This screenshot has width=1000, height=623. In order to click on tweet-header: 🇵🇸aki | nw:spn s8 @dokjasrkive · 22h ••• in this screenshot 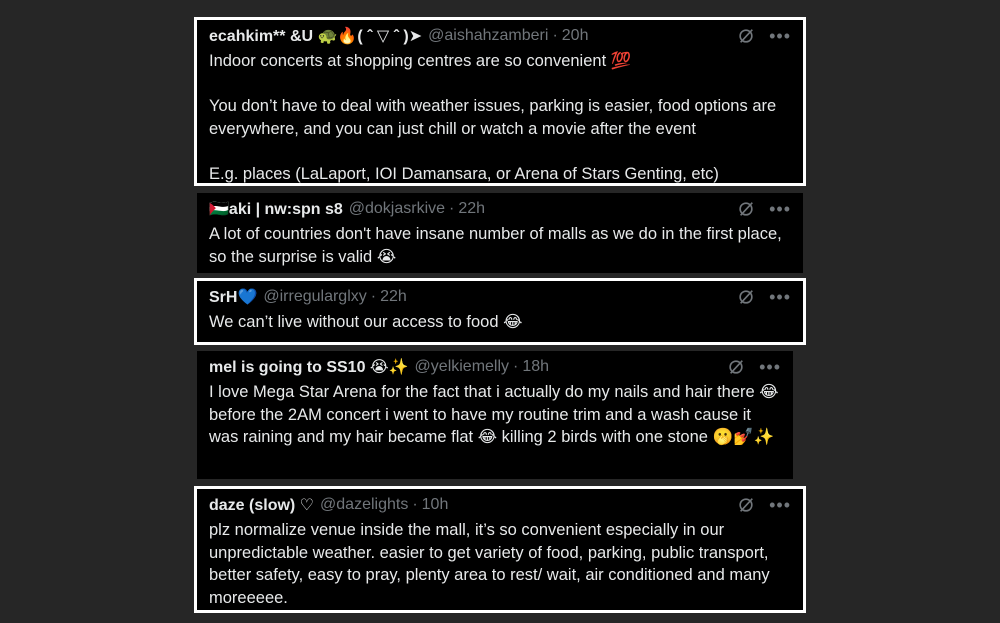, I will do `click(500, 209)`.